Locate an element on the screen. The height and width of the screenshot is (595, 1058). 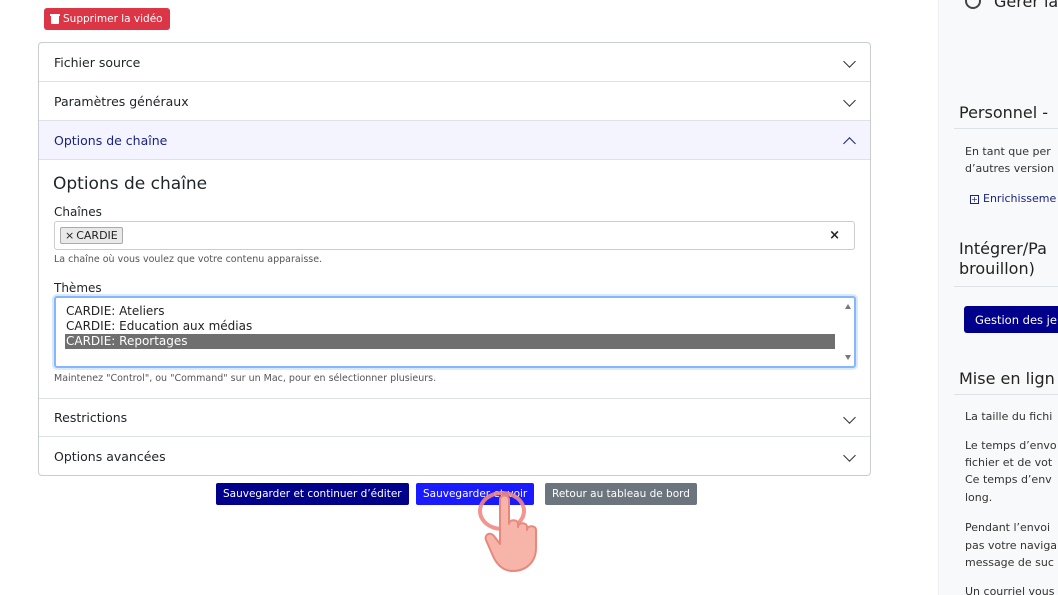
personnel-heading: Personnel - is located at coordinates (1004, 112).